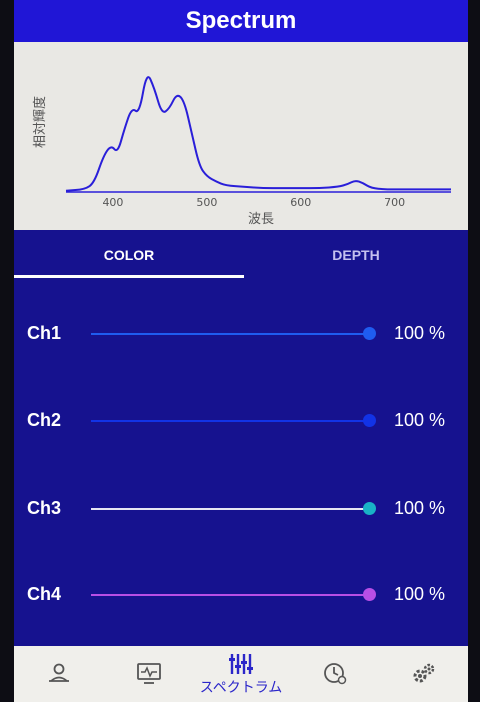 This screenshot has height=702, width=480. Describe the element at coordinates (241, 663) in the screenshot. I see `sliders-icon` at that location.